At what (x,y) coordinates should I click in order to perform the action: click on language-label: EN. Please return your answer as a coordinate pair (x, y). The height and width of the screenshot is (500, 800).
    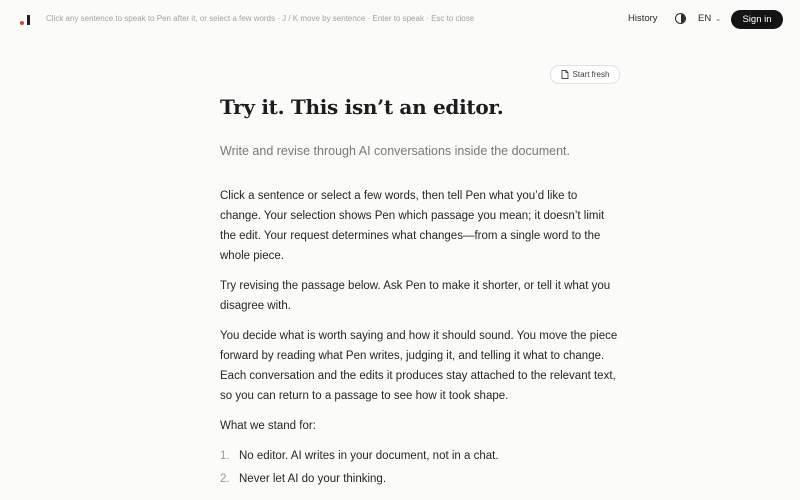
    Looking at the image, I should click on (705, 18).